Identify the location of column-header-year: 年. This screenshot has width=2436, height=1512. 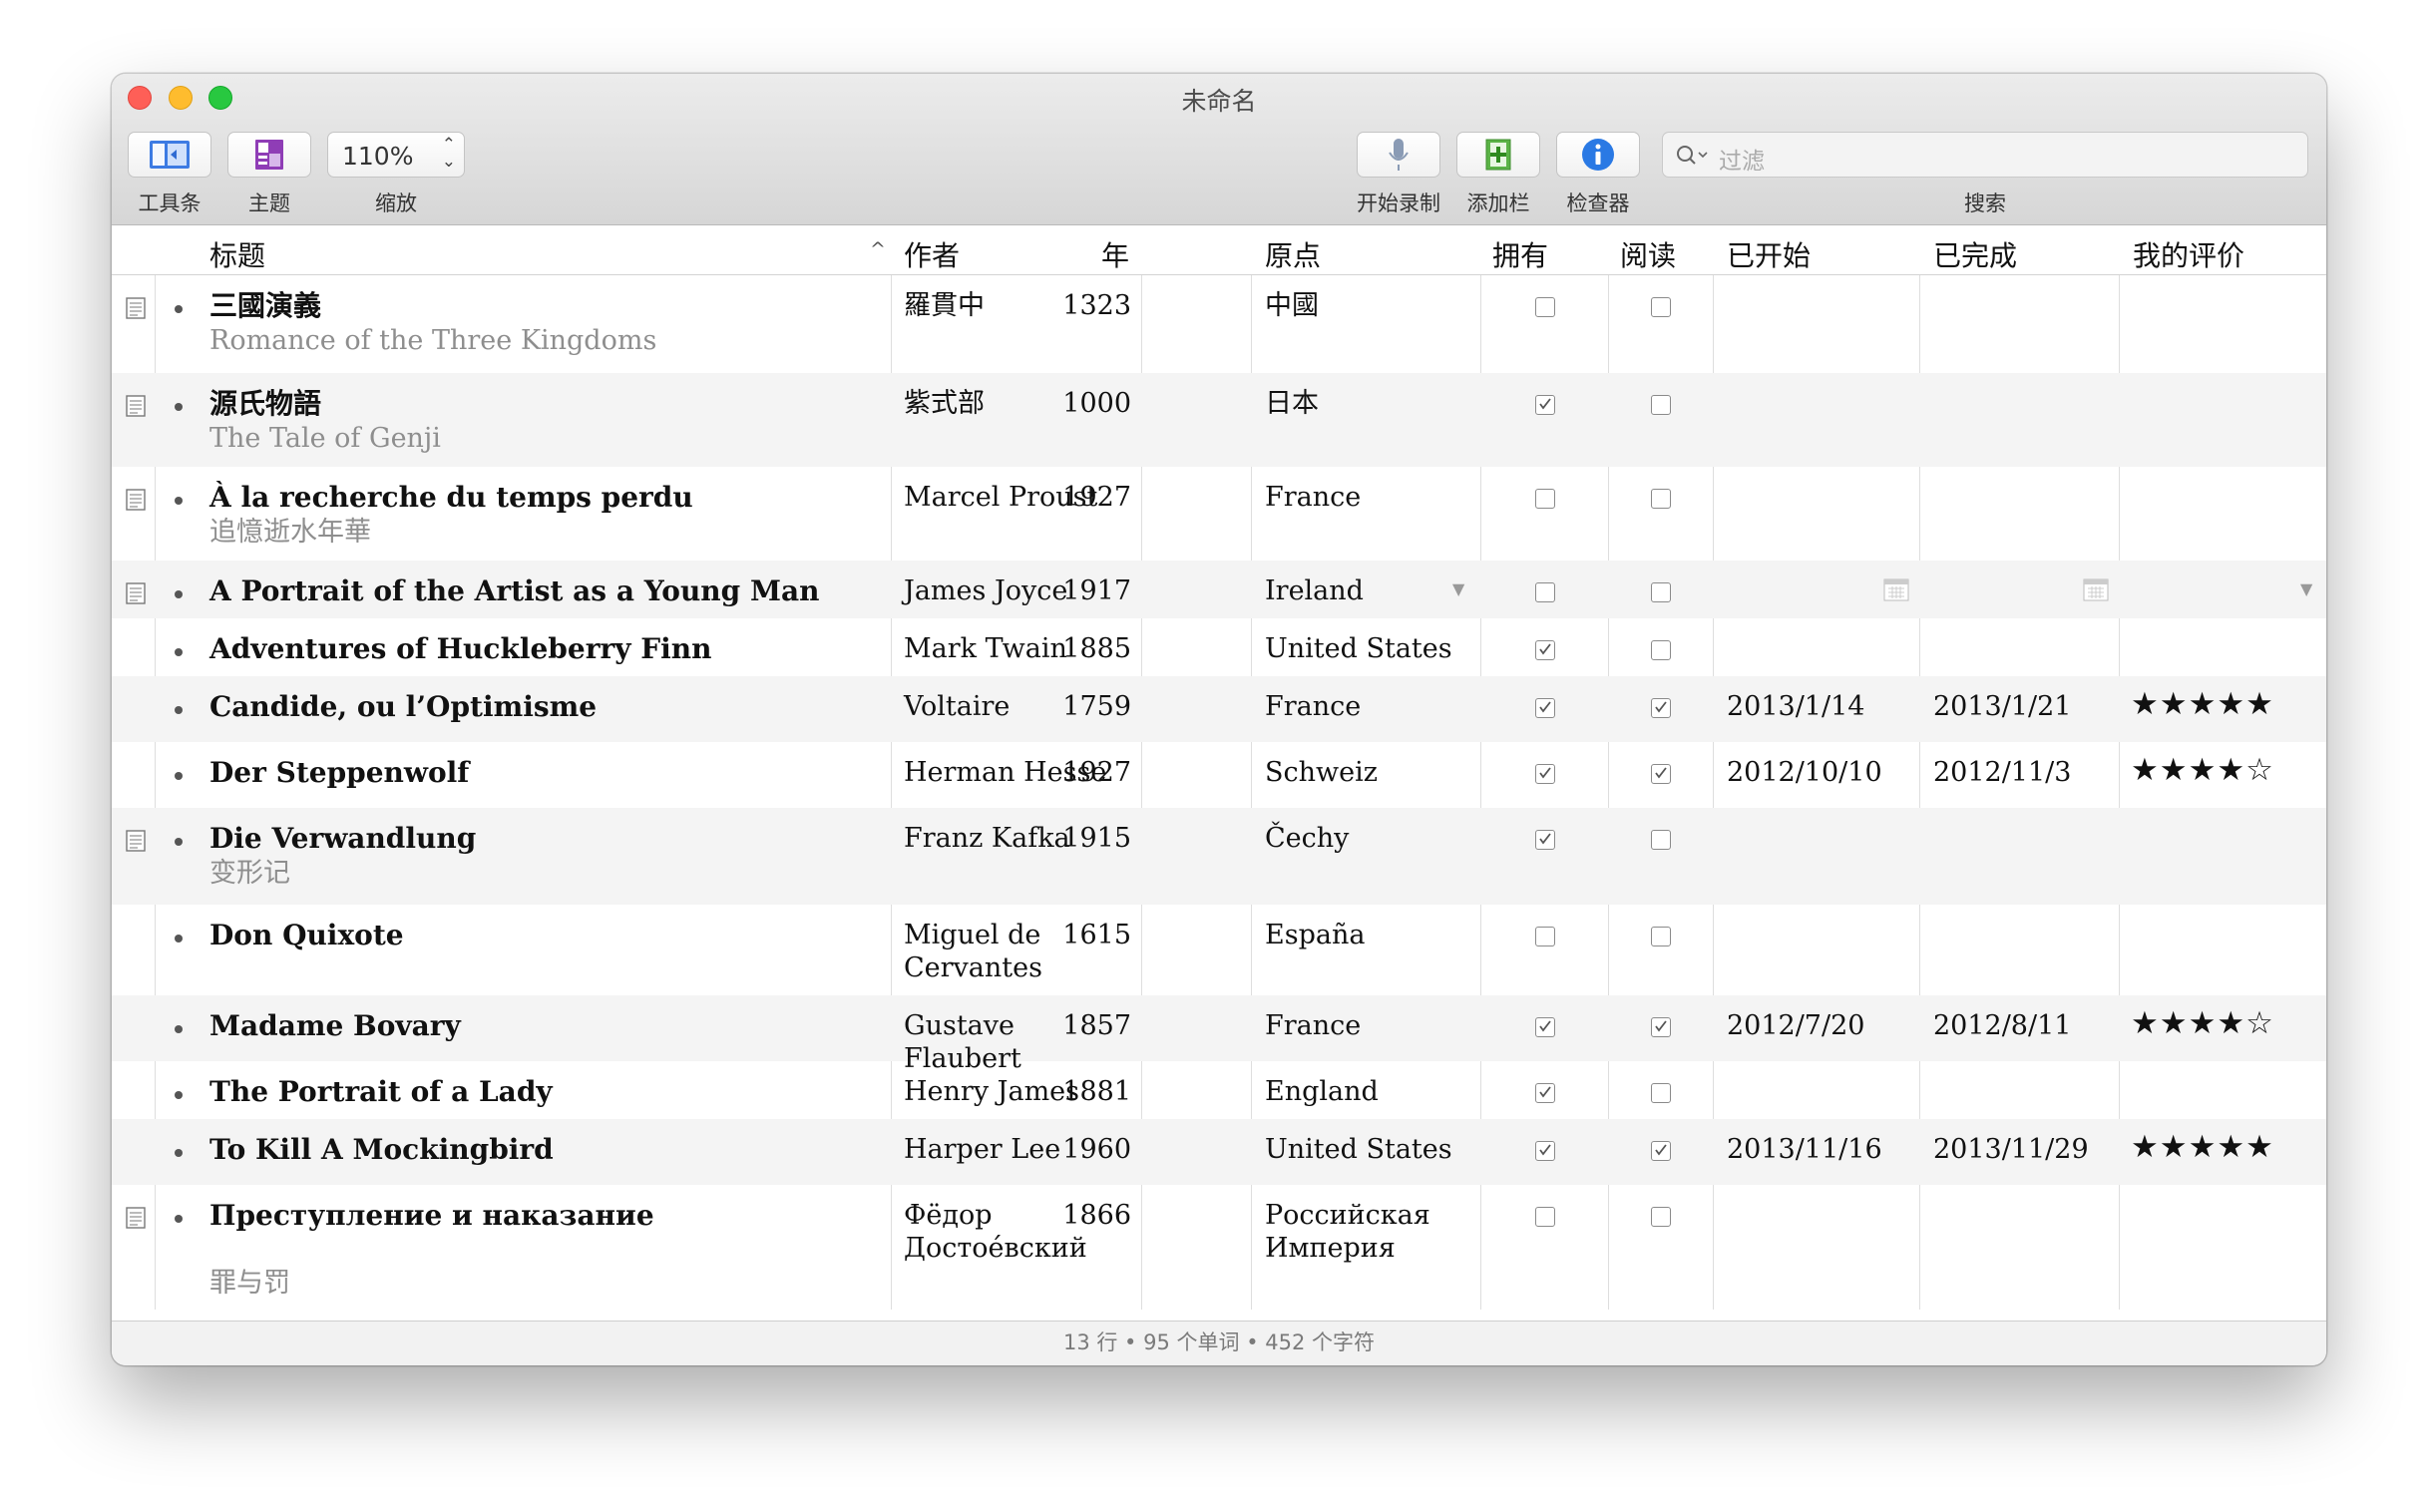
(1115, 254).